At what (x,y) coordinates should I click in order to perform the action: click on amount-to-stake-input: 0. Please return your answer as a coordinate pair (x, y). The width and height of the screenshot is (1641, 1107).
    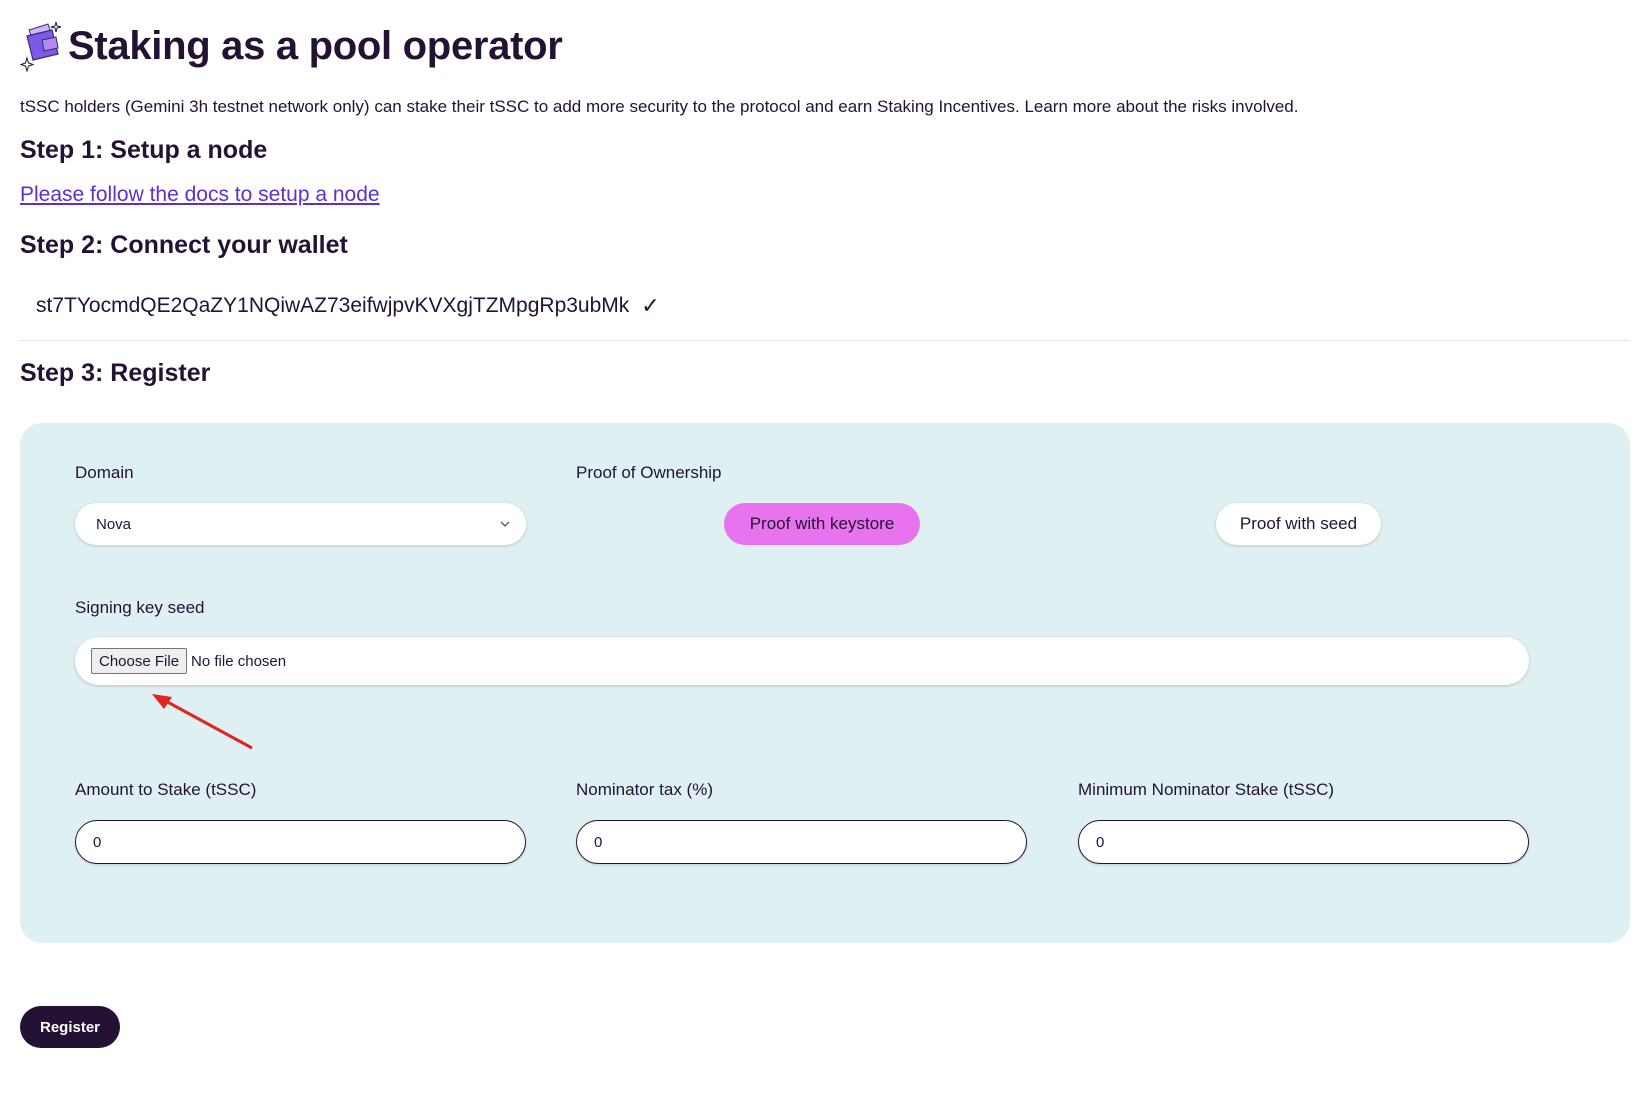
    Looking at the image, I should click on (300, 842).